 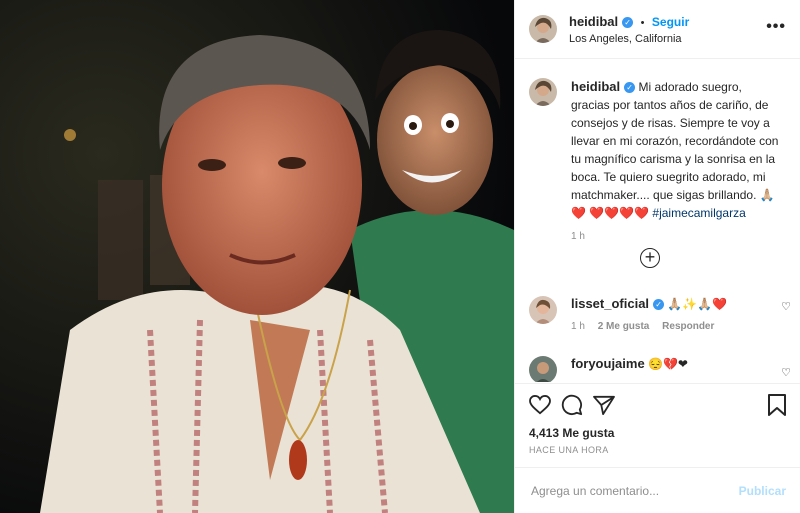 I want to click on comment-time: 1 h, so click(x=578, y=326).